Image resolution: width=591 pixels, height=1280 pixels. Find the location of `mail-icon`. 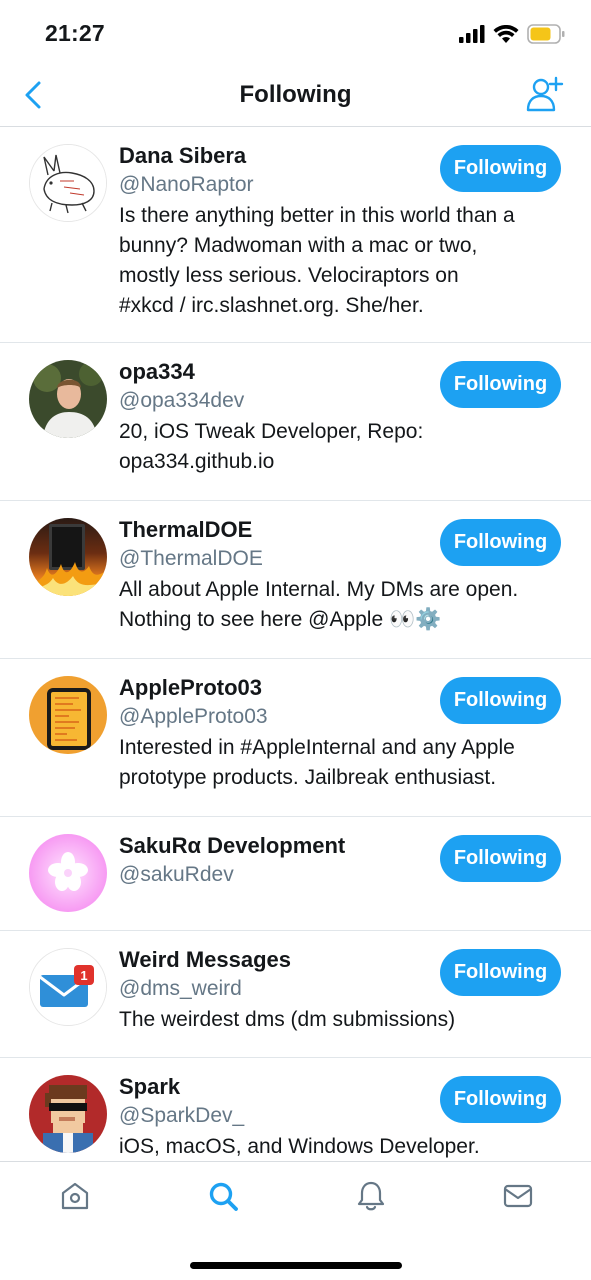

mail-icon is located at coordinates (518, 1196).